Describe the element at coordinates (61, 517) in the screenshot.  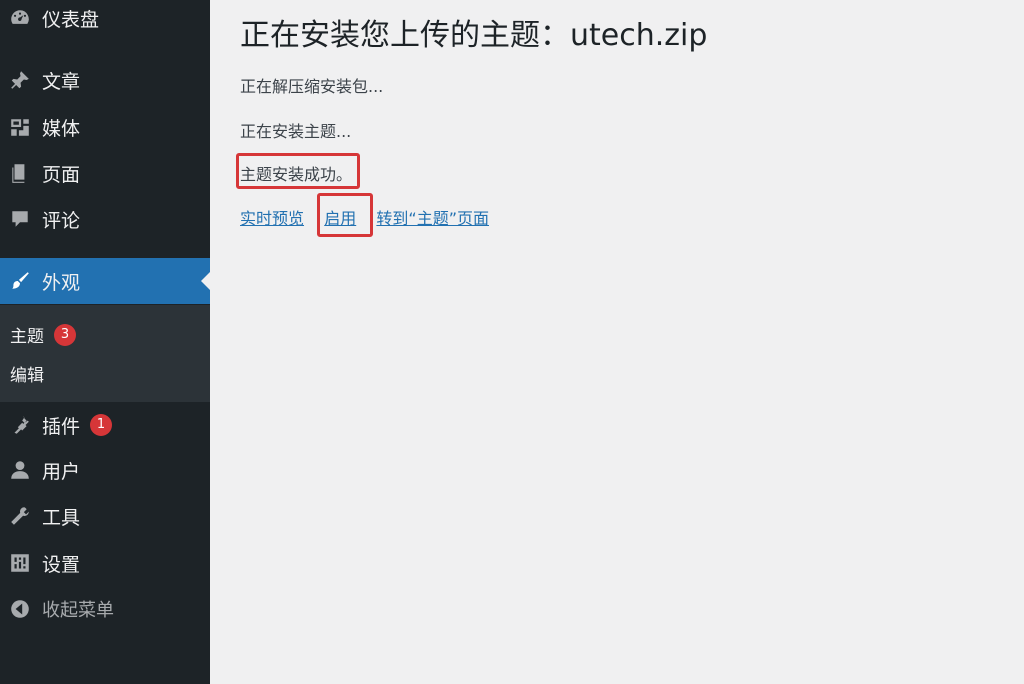
I see `menu-label-tools: 工具` at that location.